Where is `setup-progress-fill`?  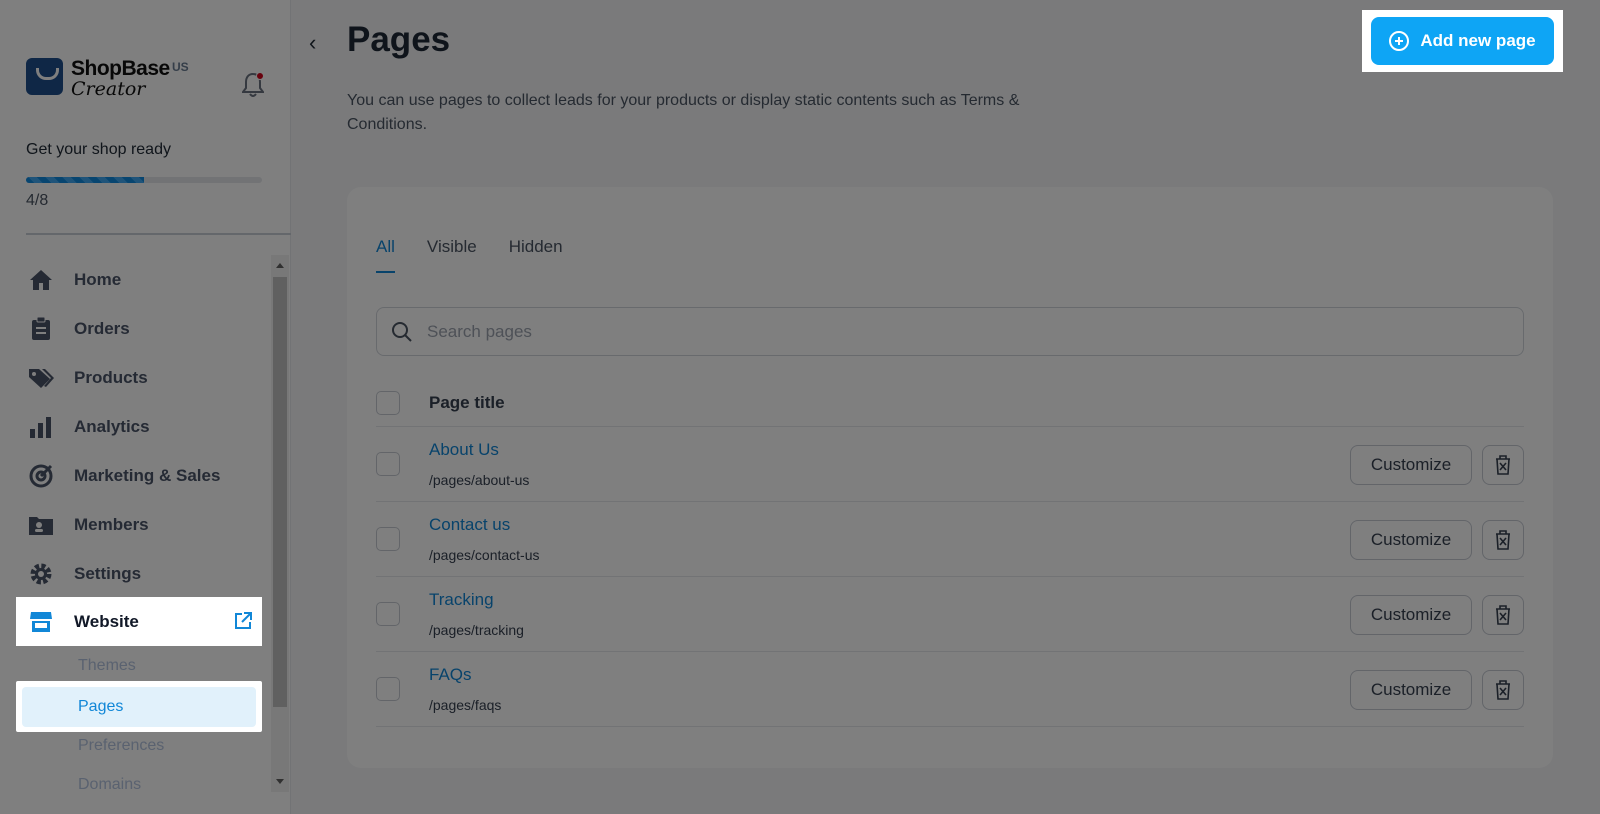
setup-progress-fill is located at coordinates (85, 180).